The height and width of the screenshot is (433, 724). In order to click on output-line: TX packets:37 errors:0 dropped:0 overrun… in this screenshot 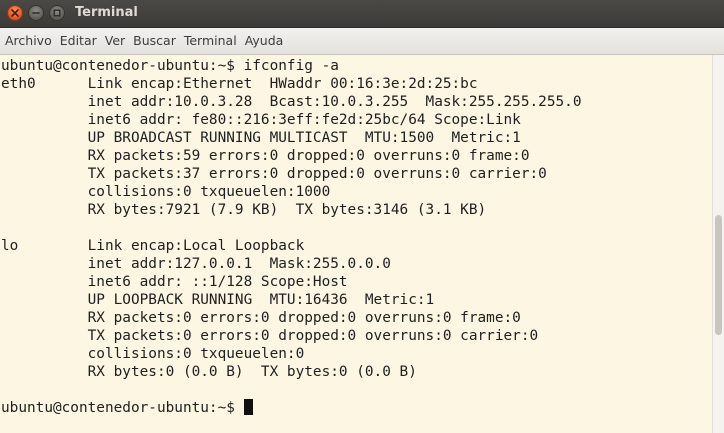, I will do `click(274, 174)`.